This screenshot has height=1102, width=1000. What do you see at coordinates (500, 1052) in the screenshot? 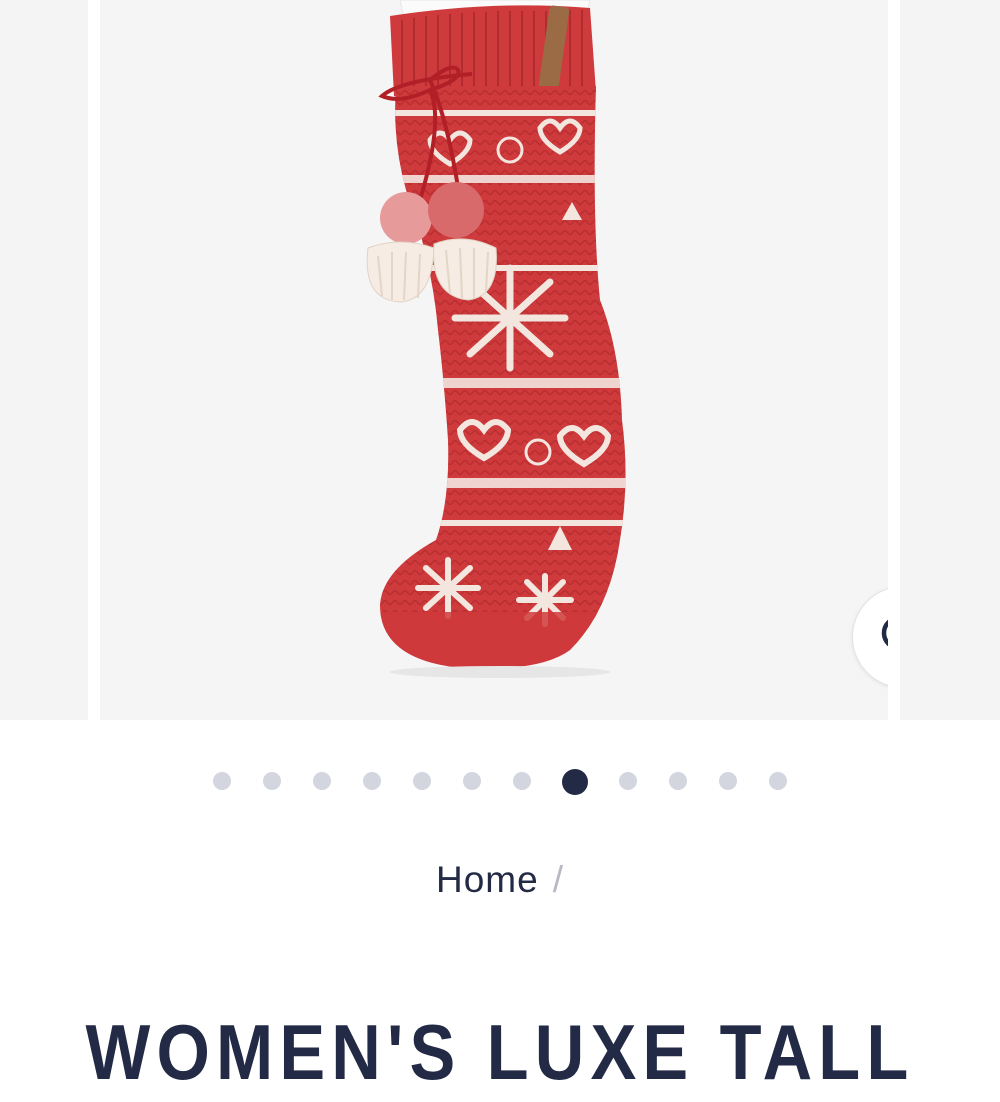
I see `product-title: WOMEN'S LUXE TALL` at bounding box center [500, 1052].